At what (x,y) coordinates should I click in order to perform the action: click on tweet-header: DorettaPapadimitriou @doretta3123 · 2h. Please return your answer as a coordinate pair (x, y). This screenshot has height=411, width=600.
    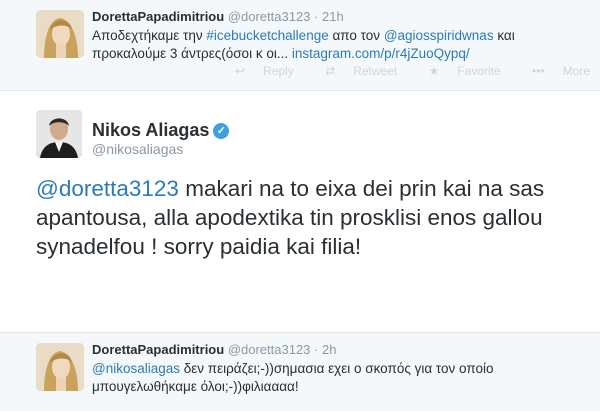
    Looking at the image, I should click on (214, 349).